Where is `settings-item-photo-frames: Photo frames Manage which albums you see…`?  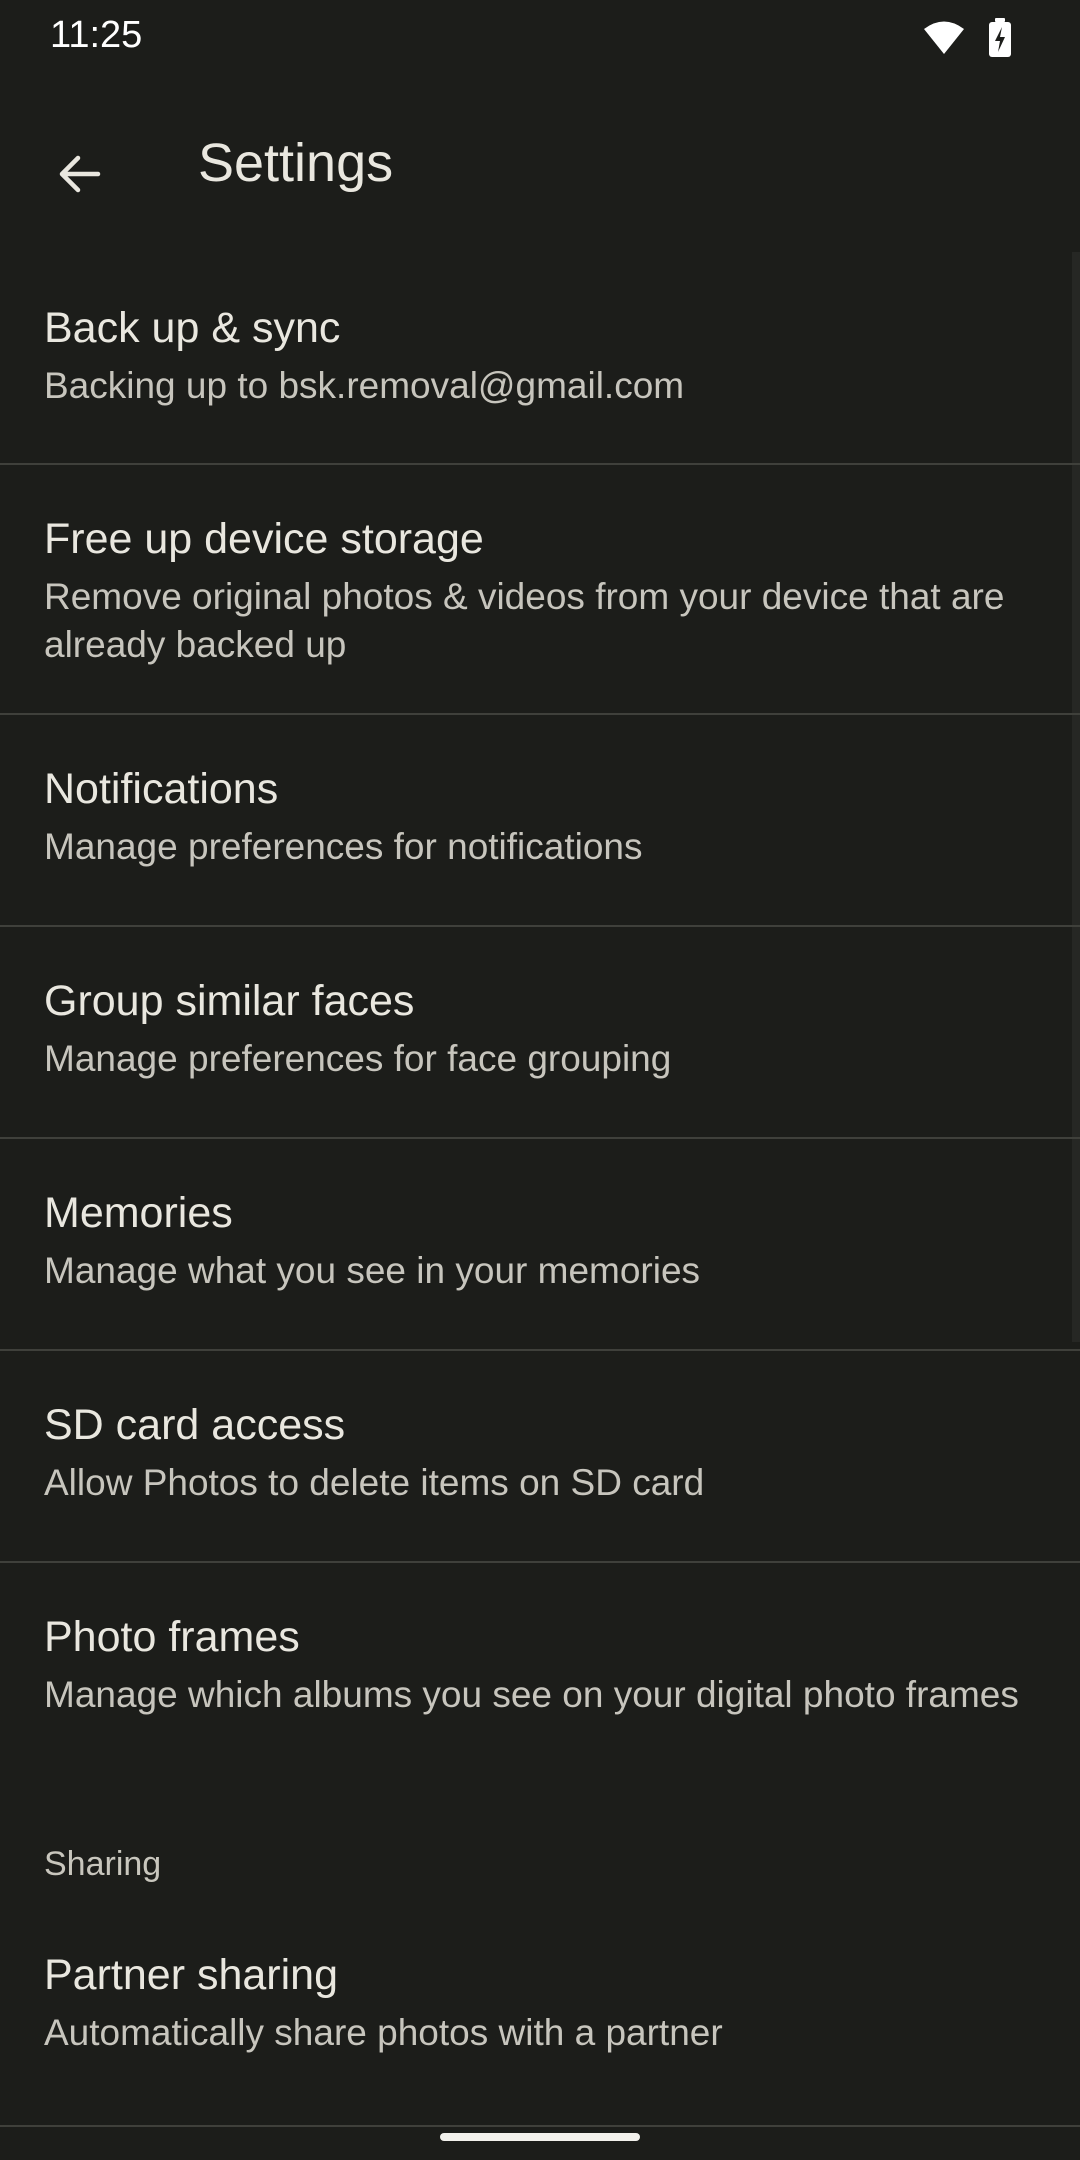
settings-item-photo-frames: Photo frames Manage which albums you see… is located at coordinates (540, 1693).